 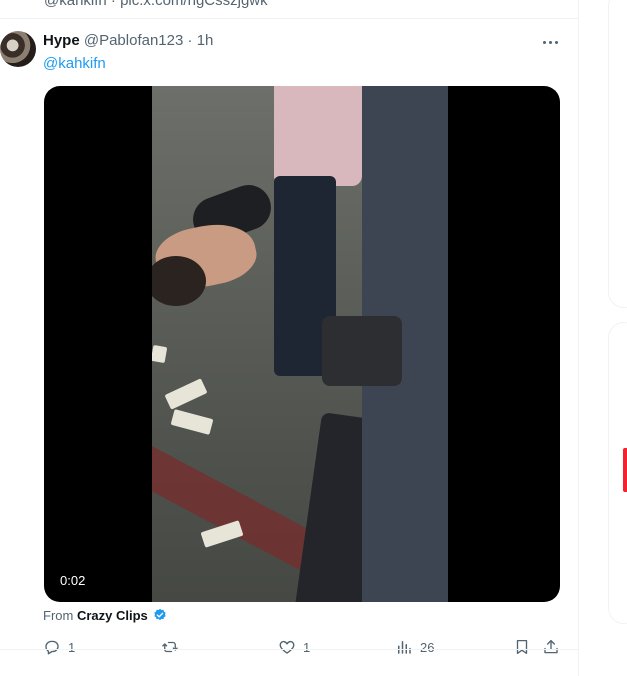 I want to click on author-handle: @Pablofan123, so click(x=133, y=40).